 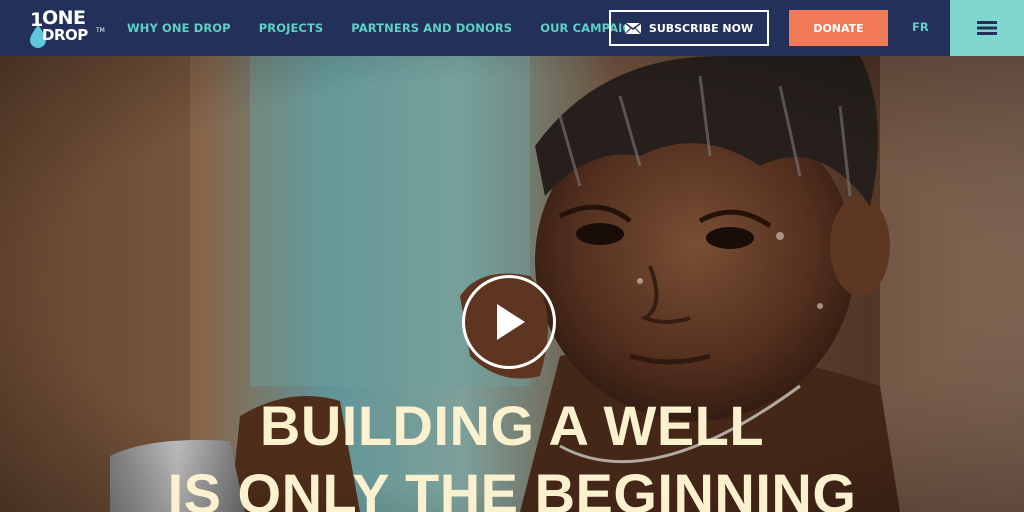 I want to click on menu-button, so click(x=987, y=28).